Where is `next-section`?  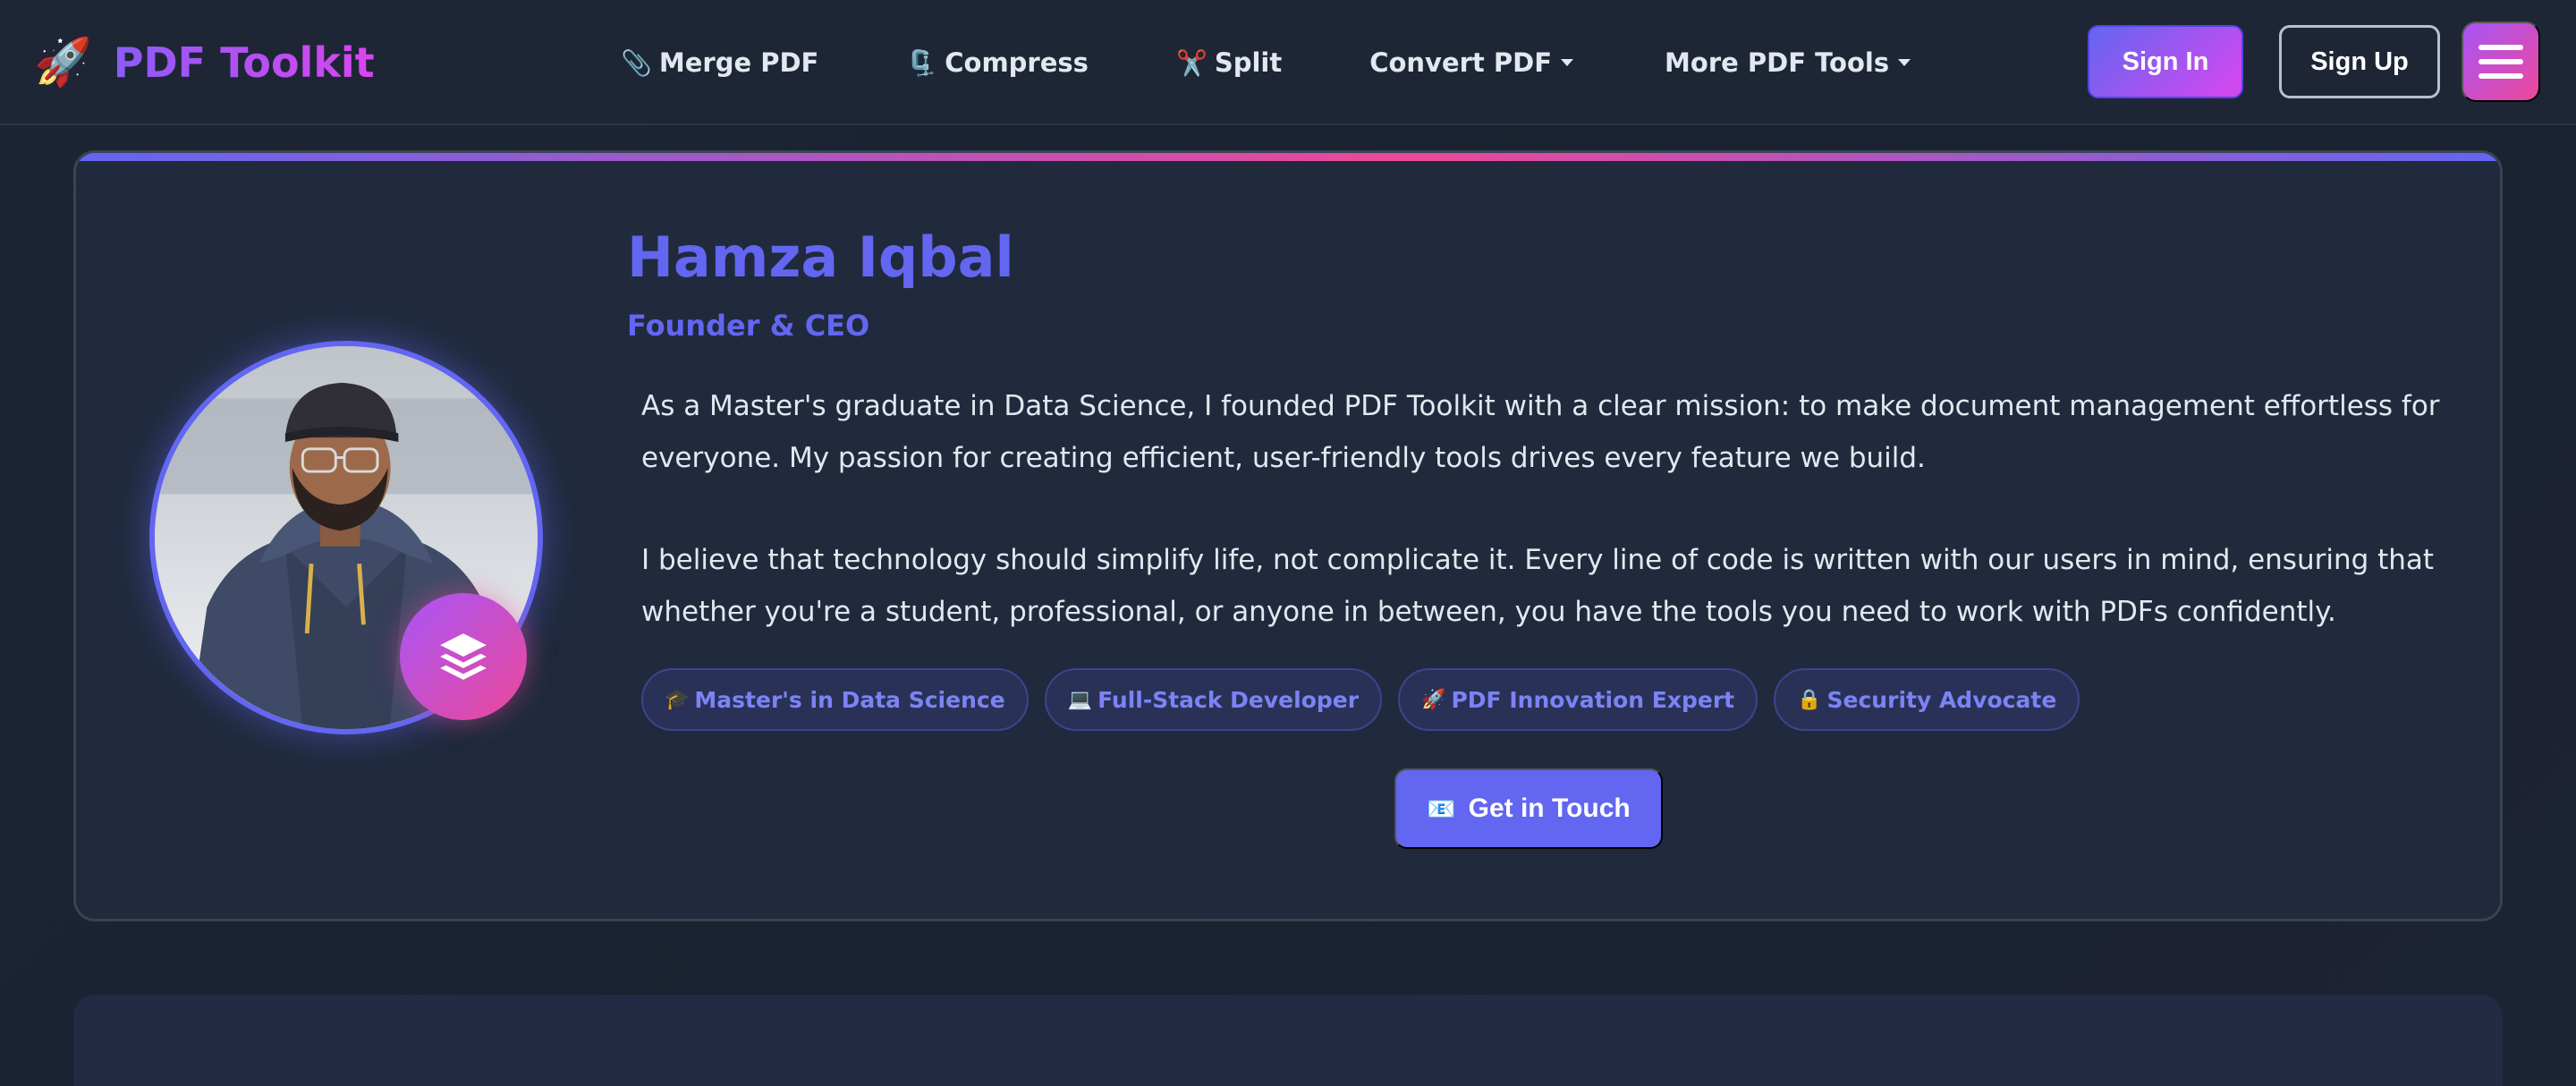 next-section is located at coordinates (1288, 1040).